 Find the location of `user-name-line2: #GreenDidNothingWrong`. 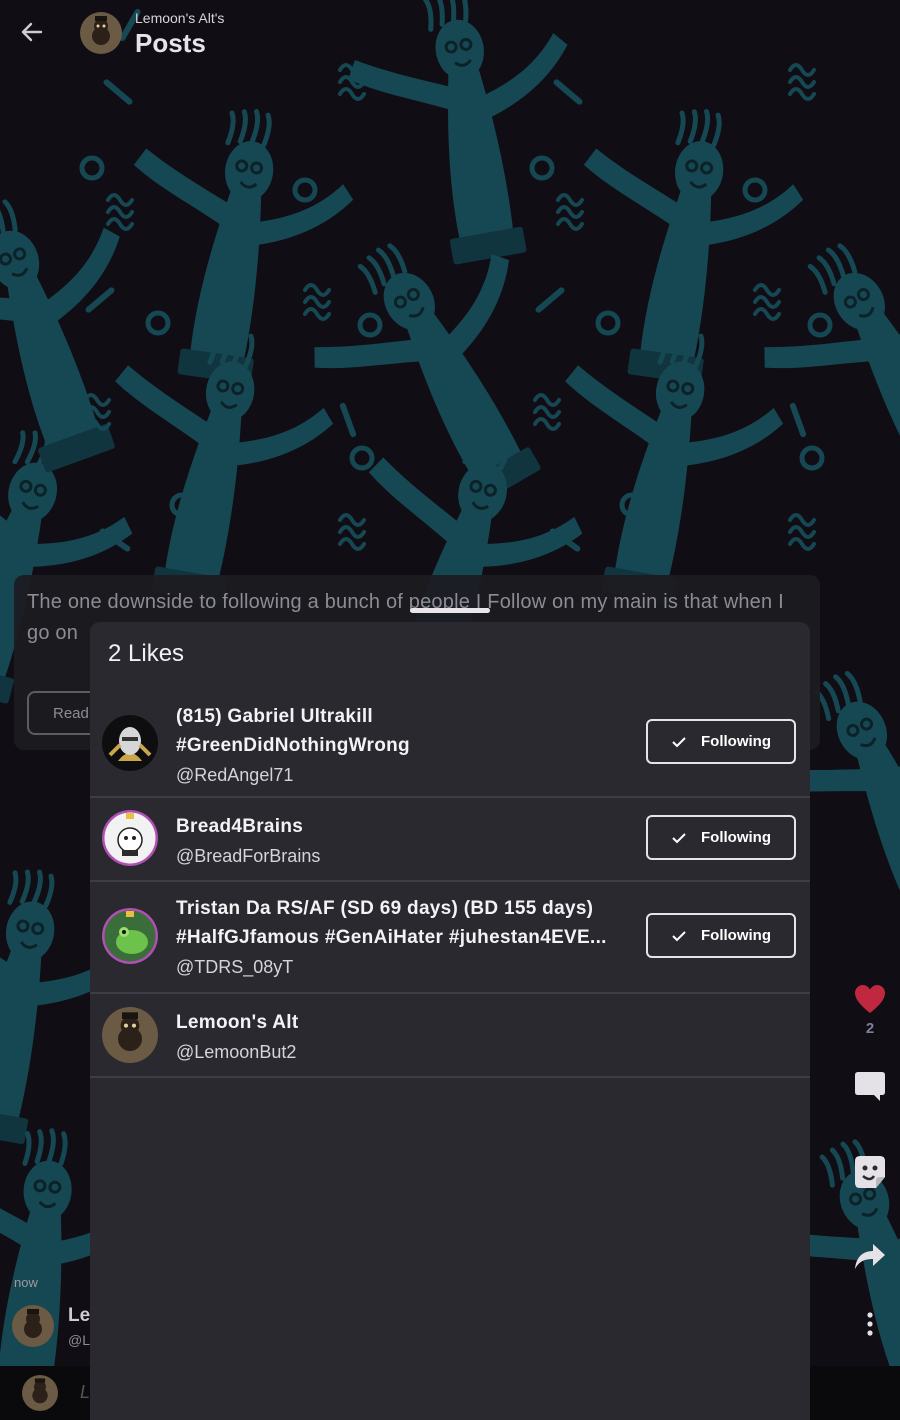

user-name-line2: #GreenDidNothingWrong is located at coordinates (293, 745).